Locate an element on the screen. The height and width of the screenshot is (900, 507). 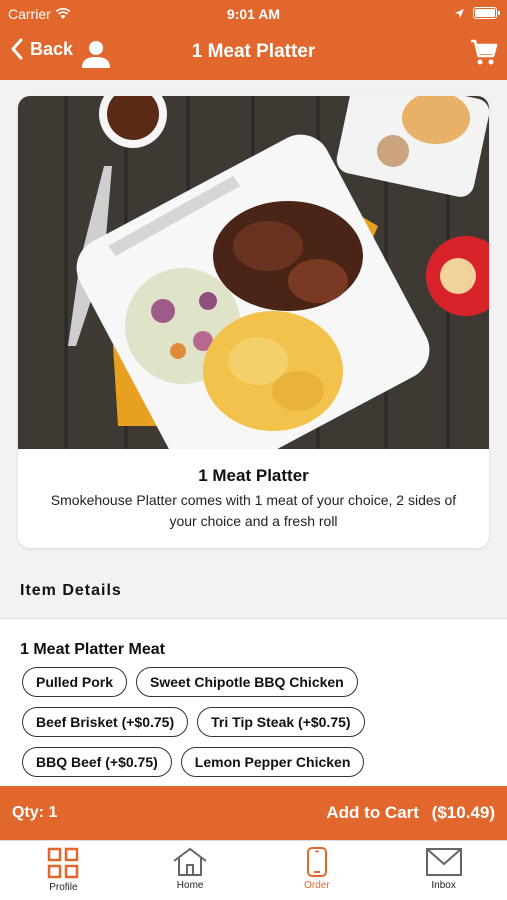
tab-order: Order is located at coordinates (317, 870).